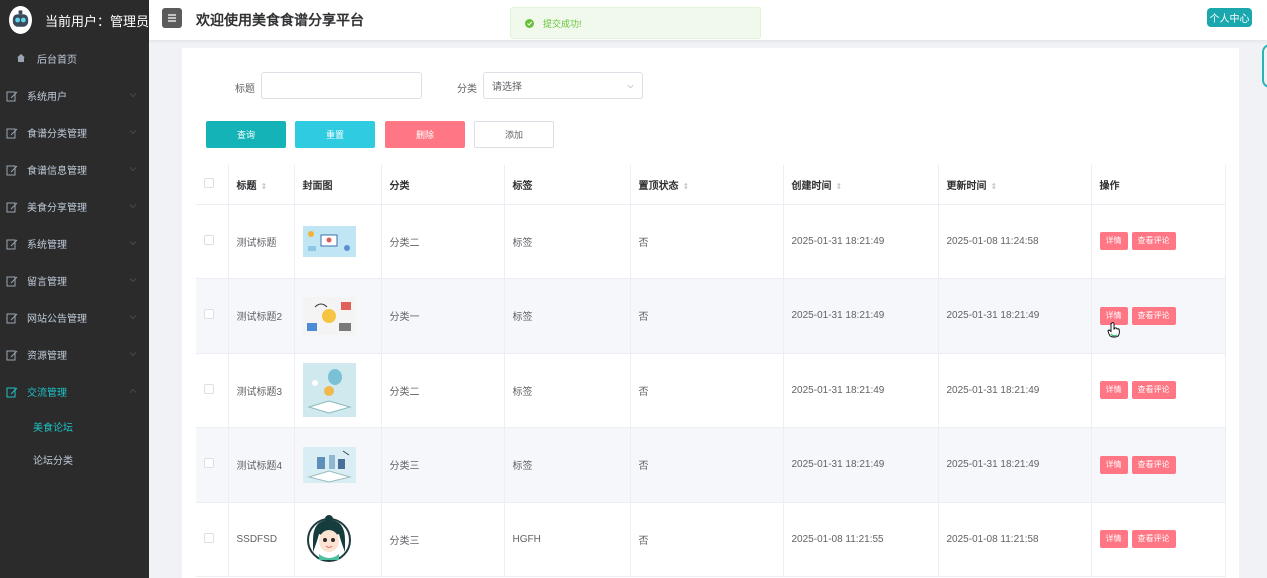 This screenshot has height=578, width=1267. What do you see at coordinates (1113, 330) in the screenshot?
I see `hand-cursor-icon` at bounding box center [1113, 330].